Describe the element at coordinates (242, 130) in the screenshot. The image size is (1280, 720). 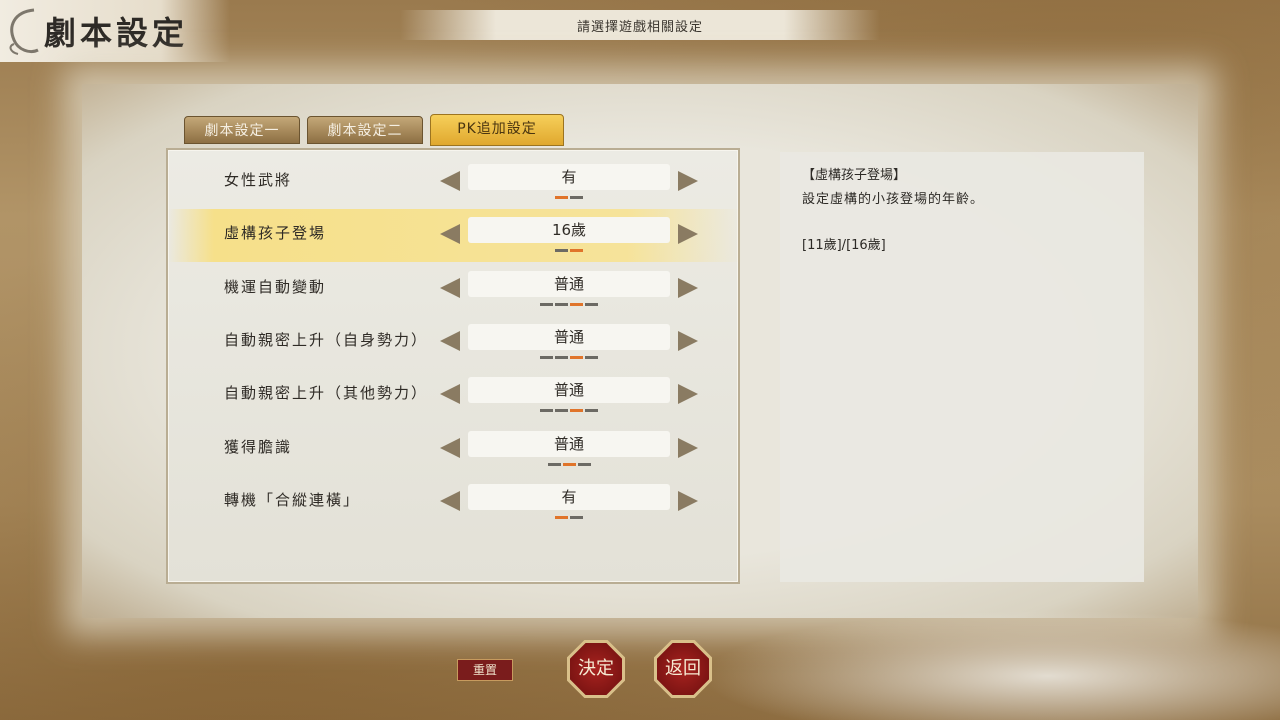
I see `tab-scenario-settings-1: 劇本設定一` at that location.